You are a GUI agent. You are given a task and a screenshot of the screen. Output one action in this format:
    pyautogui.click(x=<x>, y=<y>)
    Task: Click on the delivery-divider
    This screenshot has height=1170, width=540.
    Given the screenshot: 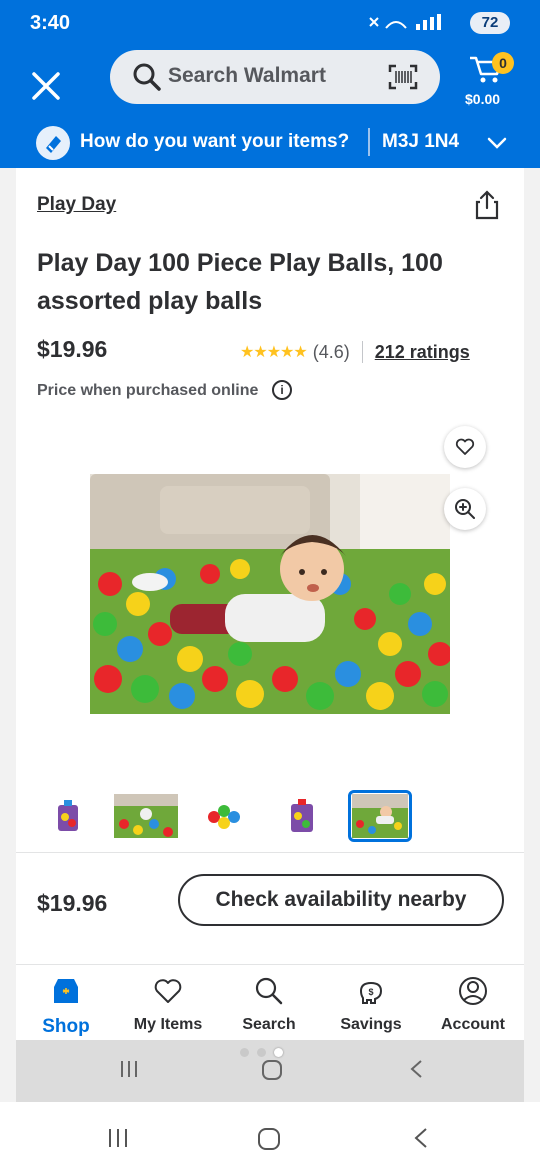 What is the action you would take?
    pyautogui.click(x=369, y=142)
    